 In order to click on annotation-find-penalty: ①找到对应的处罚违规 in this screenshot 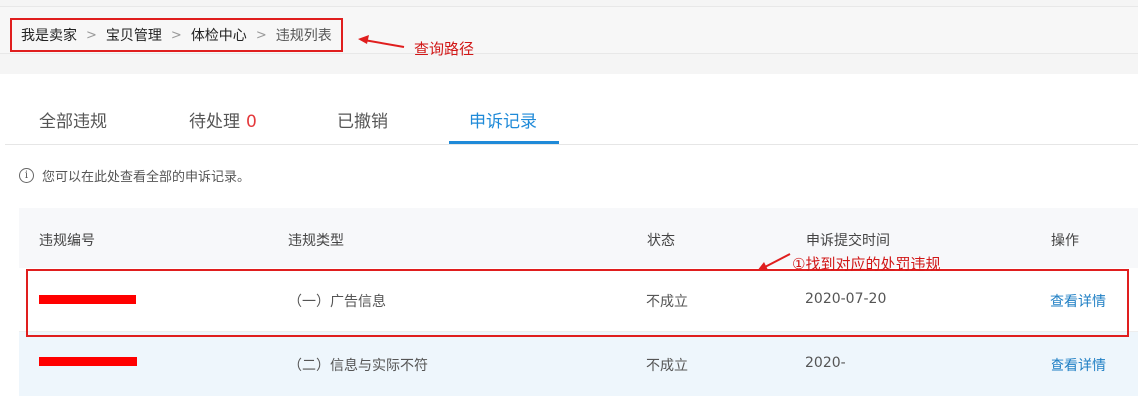, I will do `click(866, 264)`.